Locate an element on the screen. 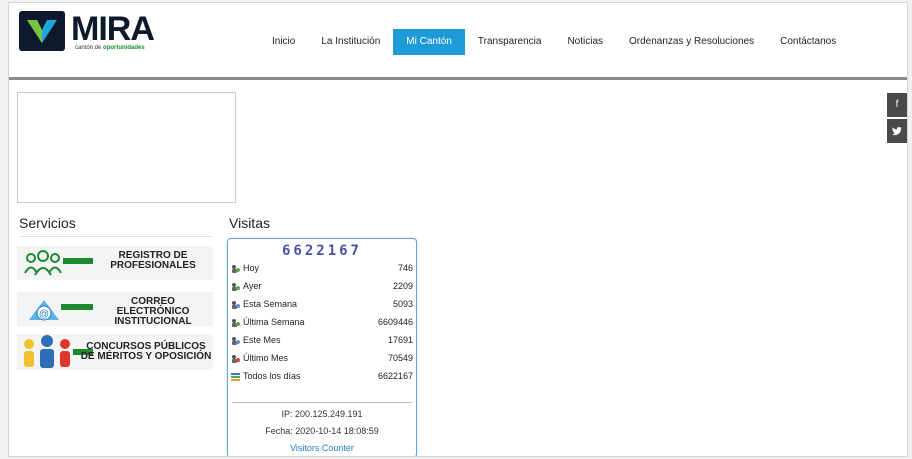  header-divider is located at coordinates (458, 78).